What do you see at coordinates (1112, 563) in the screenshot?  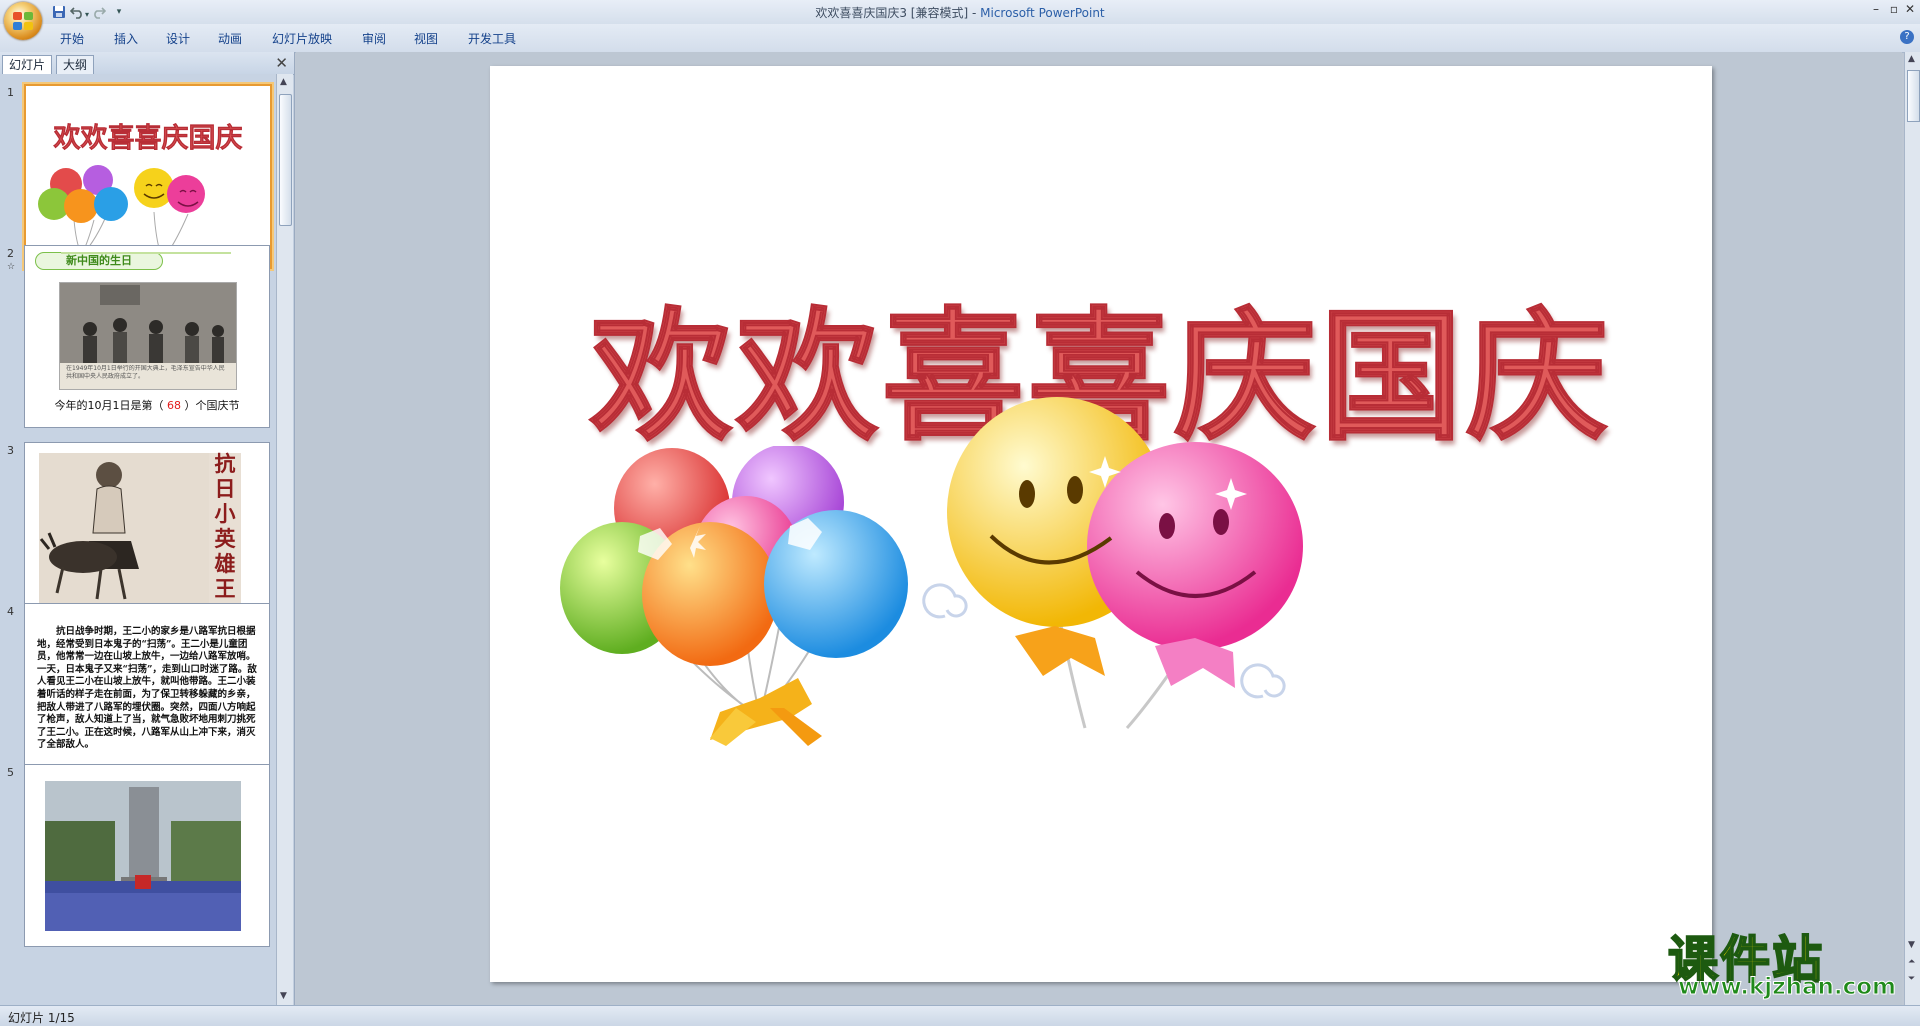 I see `smiley-balloons-image` at bounding box center [1112, 563].